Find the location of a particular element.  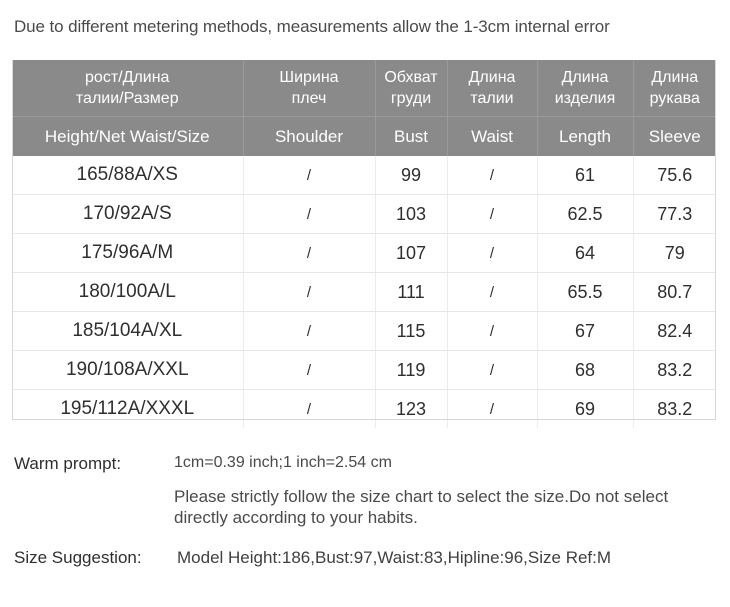

cell-size: 195/112A/XXXL is located at coordinates (128, 408).